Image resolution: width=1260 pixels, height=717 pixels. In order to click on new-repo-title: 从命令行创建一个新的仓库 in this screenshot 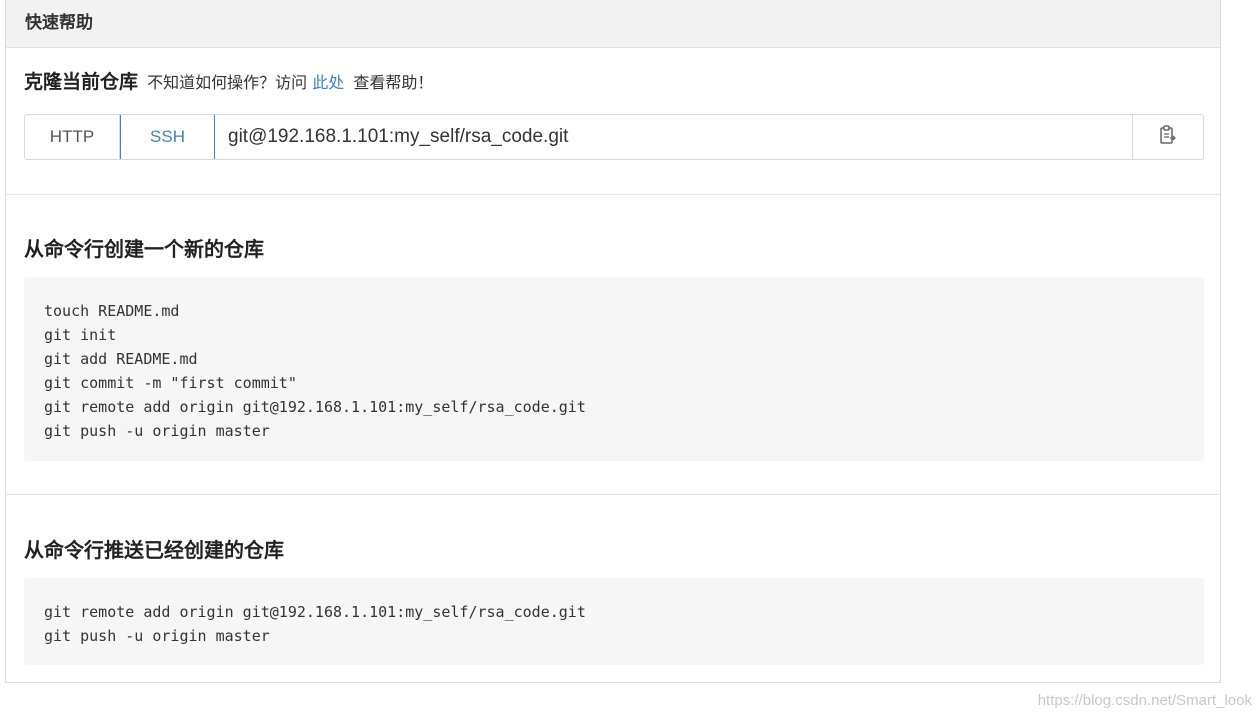, I will do `click(144, 249)`.